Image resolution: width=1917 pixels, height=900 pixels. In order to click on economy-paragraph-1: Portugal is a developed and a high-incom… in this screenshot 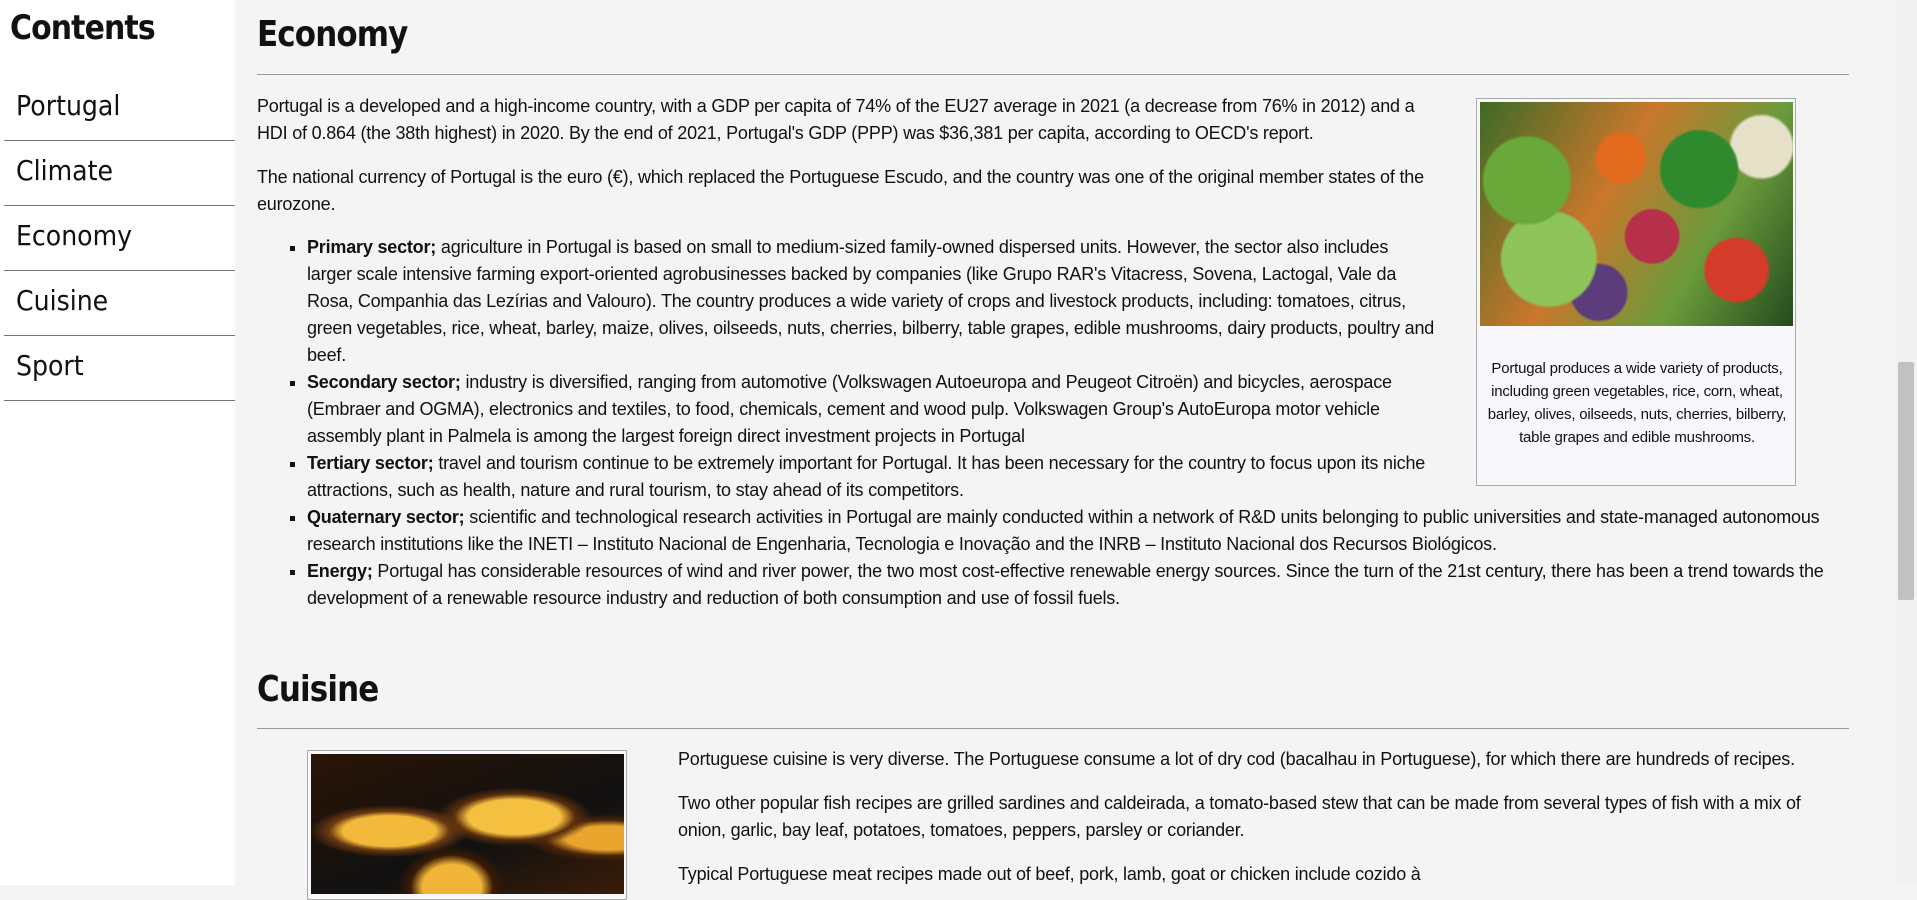, I will do `click(836, 119)`.